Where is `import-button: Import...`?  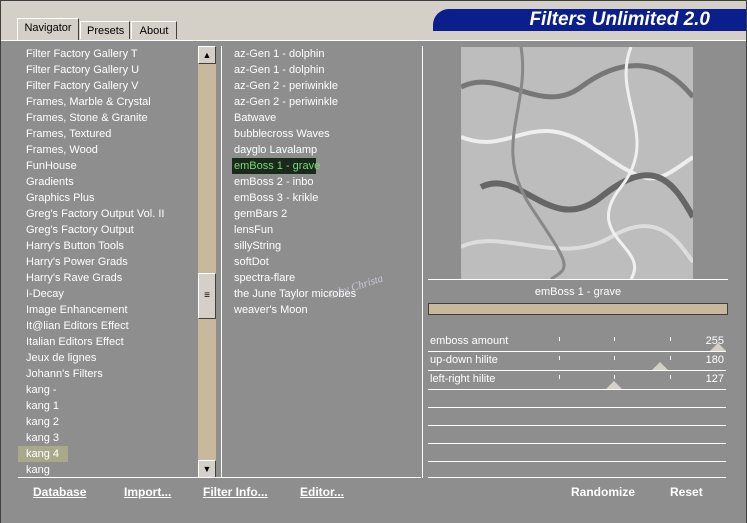
import-button: Import... is located at coordinates (147, 492).